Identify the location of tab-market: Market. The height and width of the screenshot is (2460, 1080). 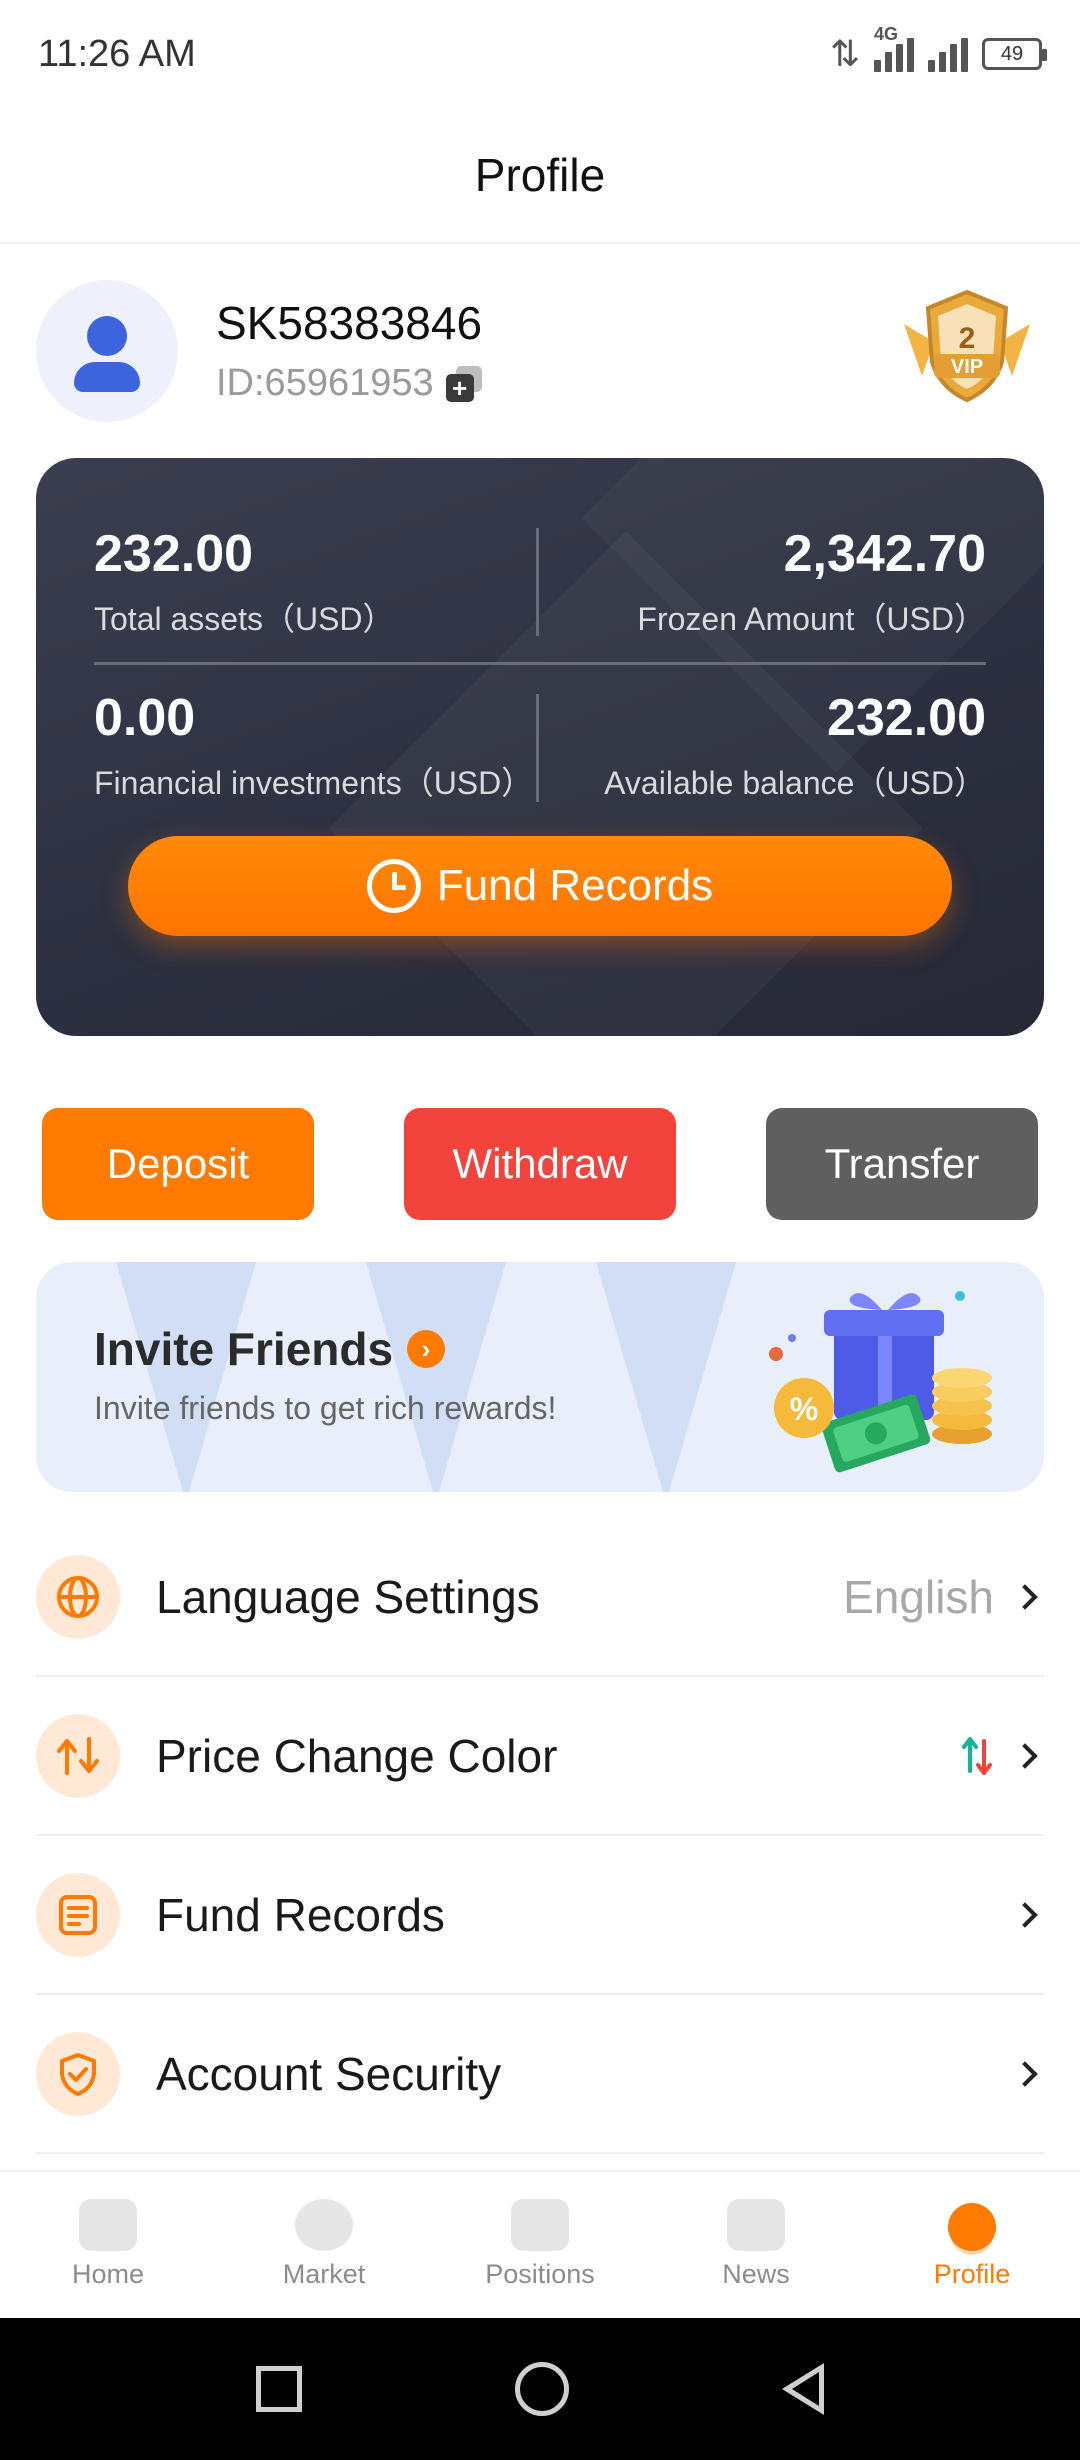
(324, 2245).